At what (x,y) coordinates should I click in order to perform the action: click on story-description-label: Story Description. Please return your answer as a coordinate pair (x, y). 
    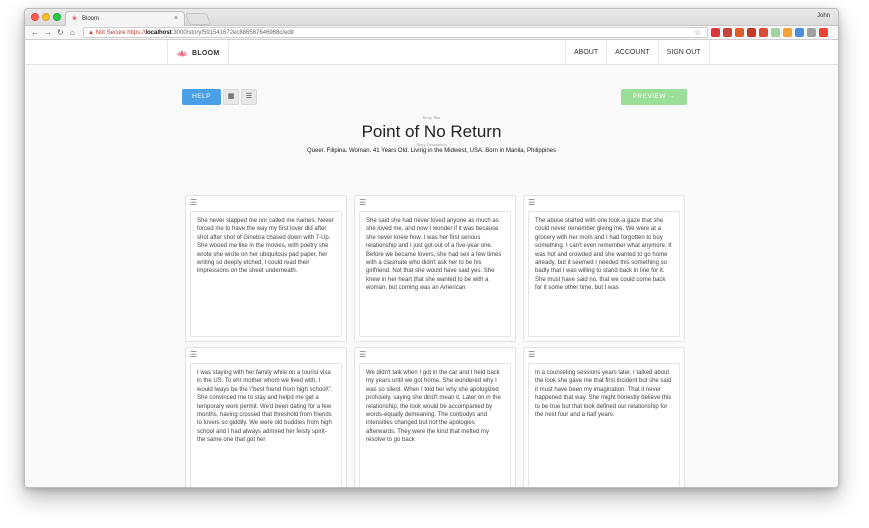
    Looking at the image, I should click on (431, 144).